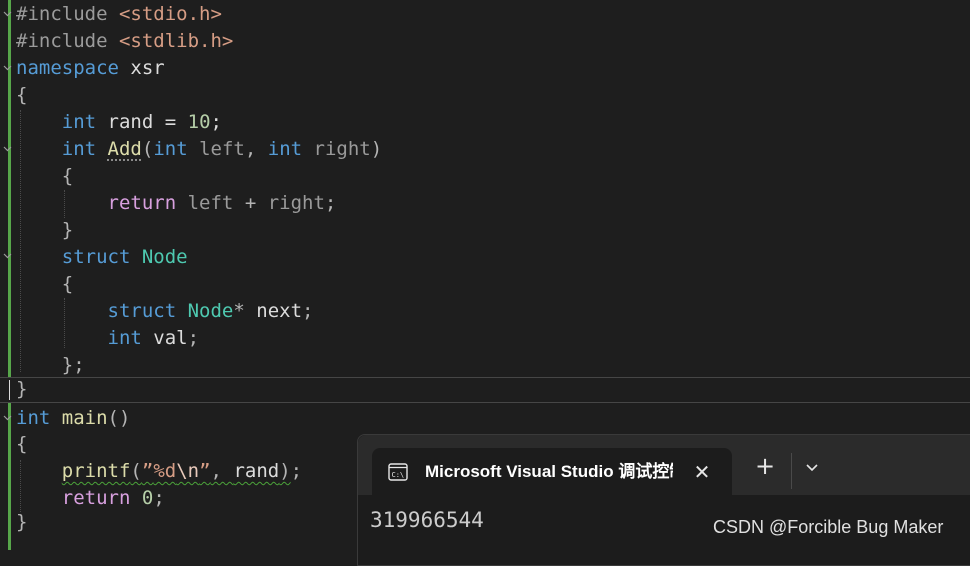 The image size is (970, 566). What do you see at coordinates (549, 472) in the screenshot?
I see `terminal-tab-title: Microsoft Visual Studio 调试控制台` at bounding box center [549, 472].